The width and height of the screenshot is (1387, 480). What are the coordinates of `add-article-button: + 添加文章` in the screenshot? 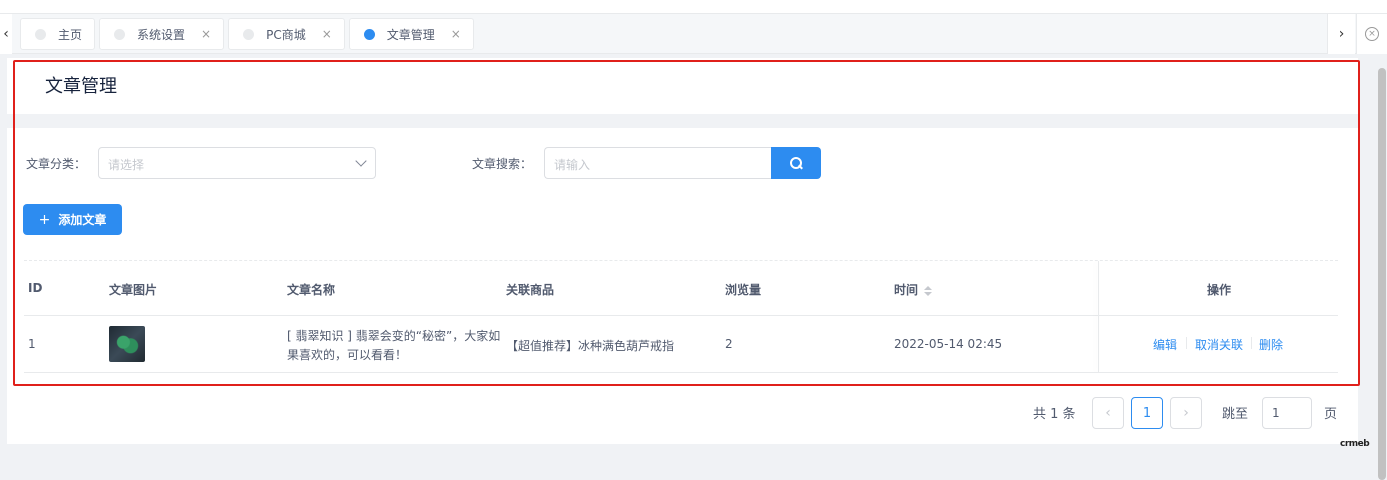 It's located at (72, 219).